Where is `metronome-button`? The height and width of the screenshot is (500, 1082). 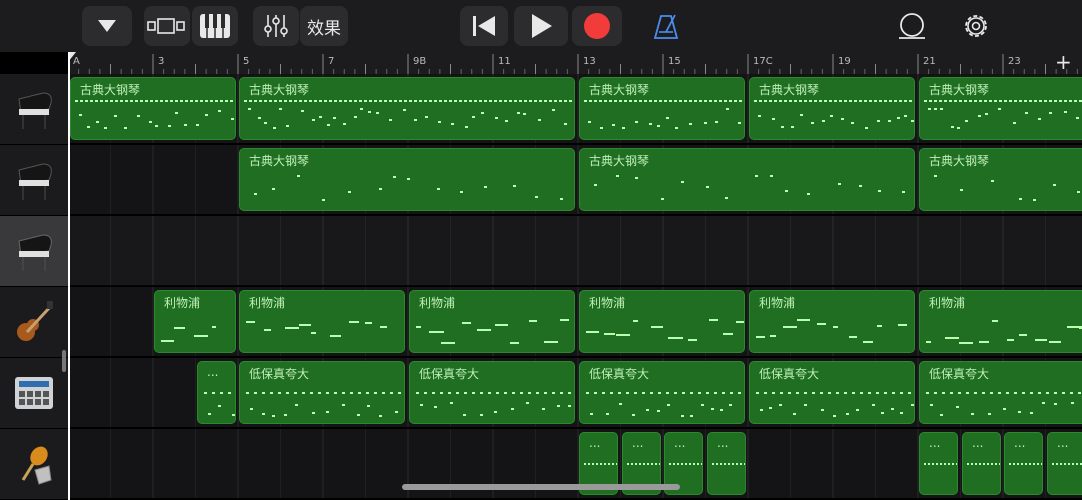 metronome-button is located at coordinates (666, 26).